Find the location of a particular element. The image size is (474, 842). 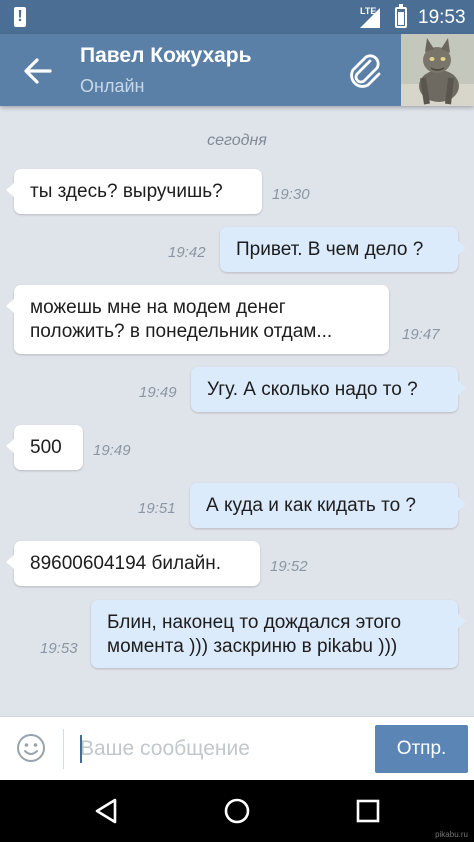

date-separator: сегодня is located at coordinates (237, 140).